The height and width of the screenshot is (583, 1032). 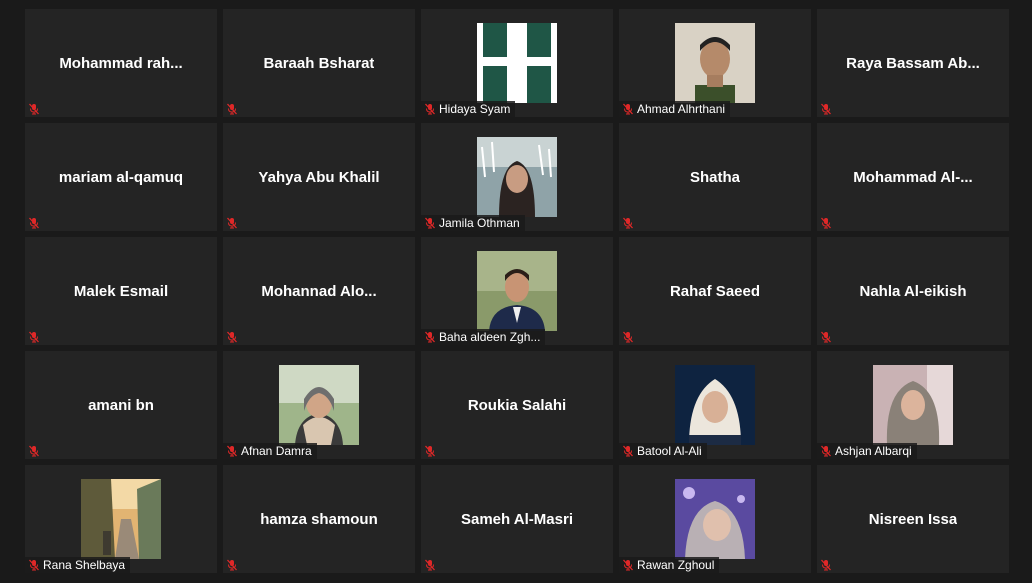 I want to click on participant-label: Batool Al-Ali, so click(x=663, y=451).